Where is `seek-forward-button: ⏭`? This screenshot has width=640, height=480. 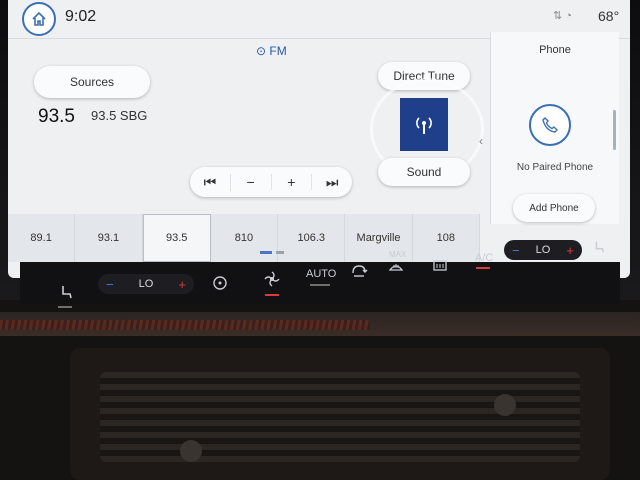 seek-forward-button: ⏭ is located at coordinates (332, 182).